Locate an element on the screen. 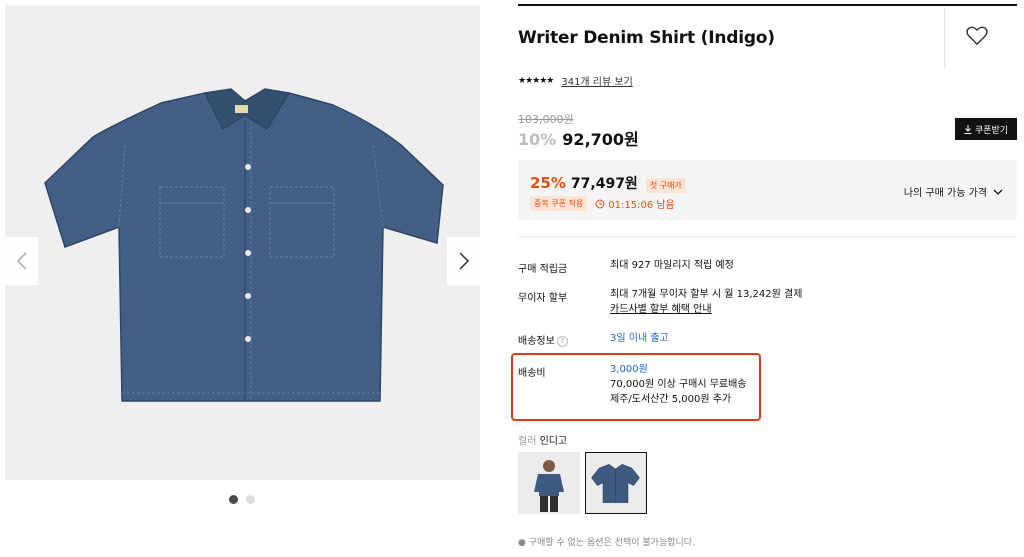  color-swatch-indigo is located at coordinates (616, 483).